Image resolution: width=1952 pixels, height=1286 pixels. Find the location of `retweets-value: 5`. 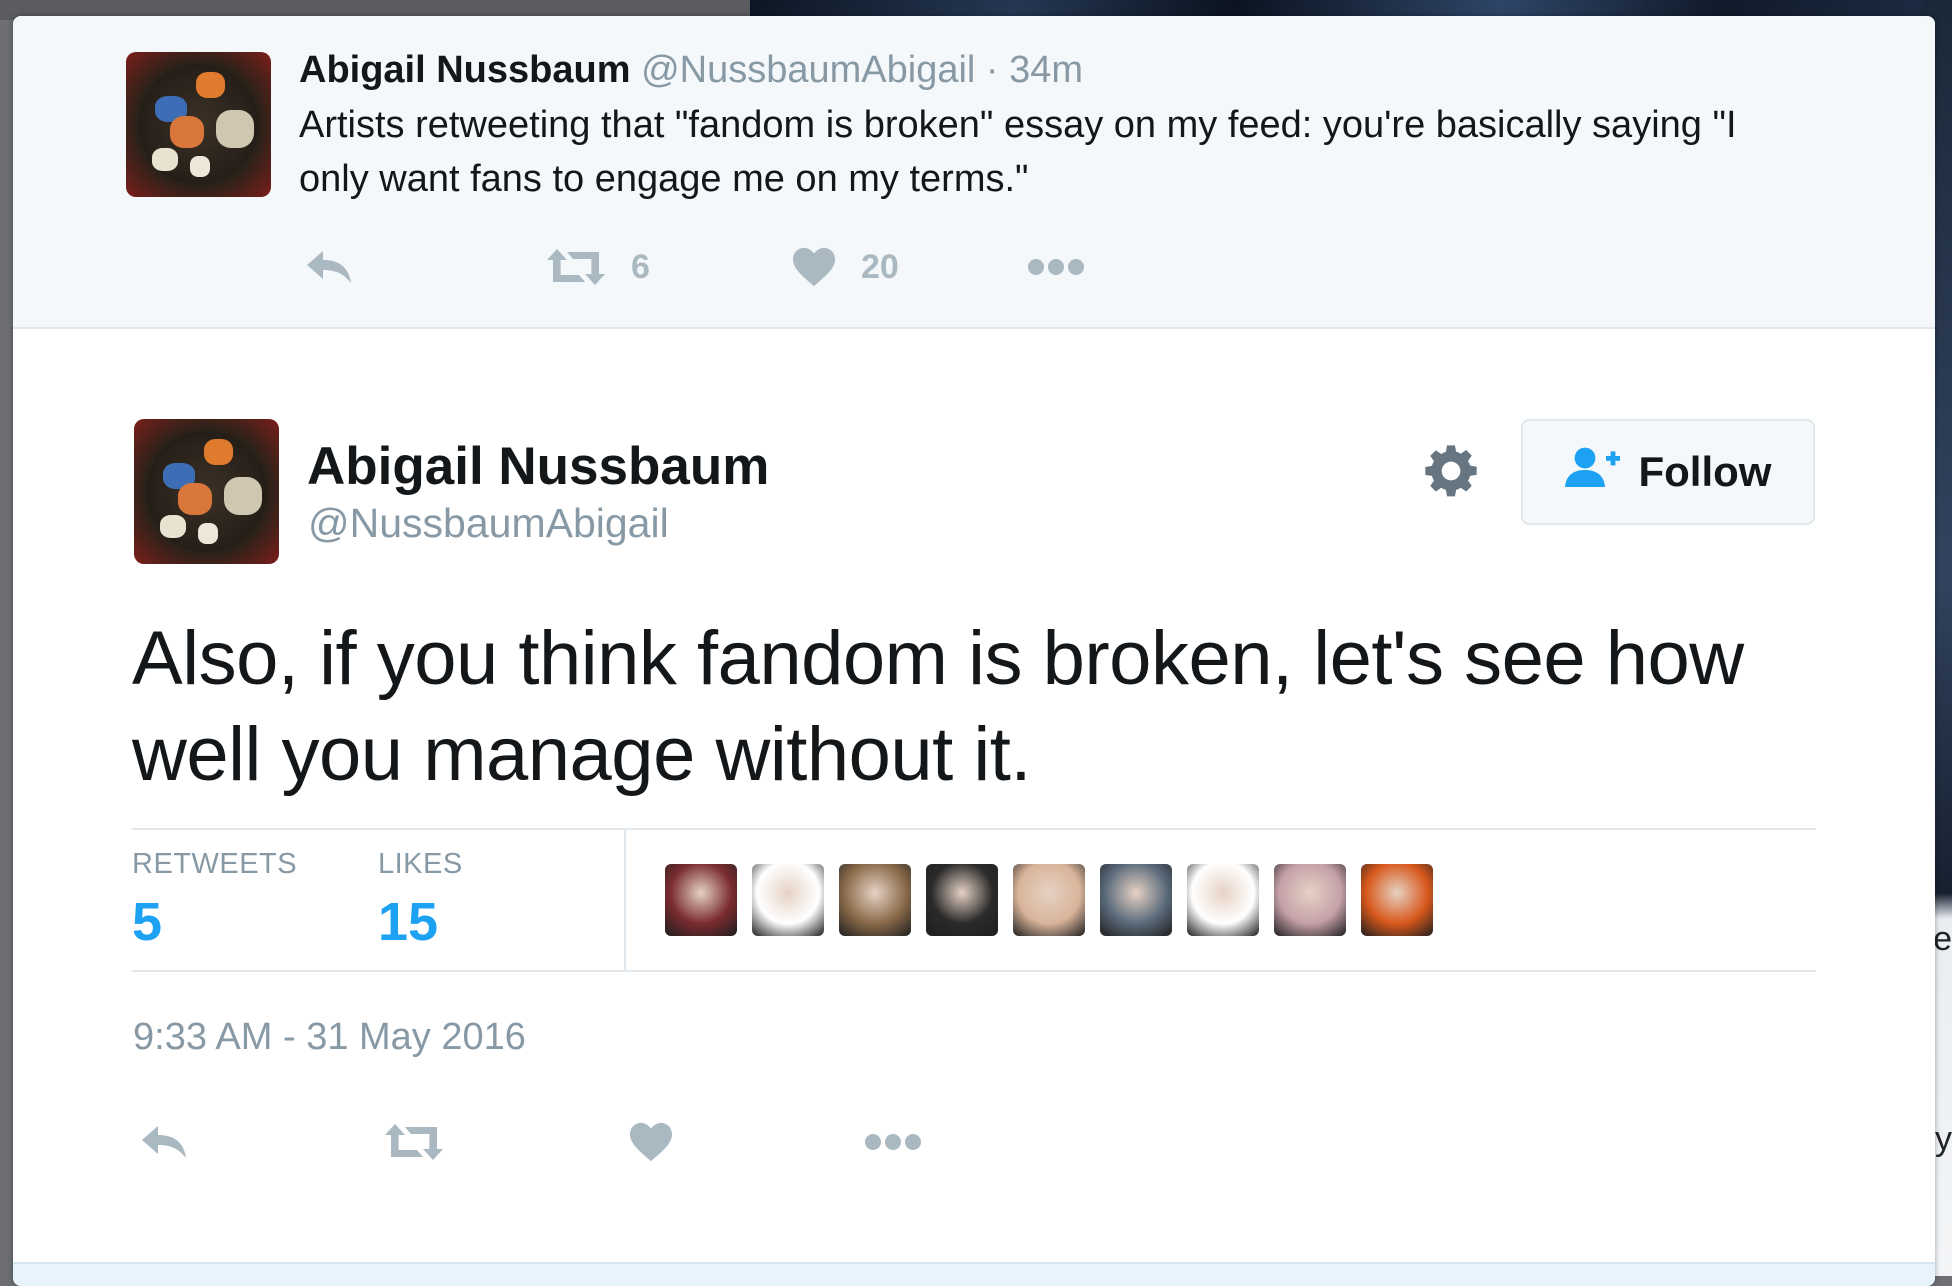

retweets-value: 5 is located at coordinates (147, 922).